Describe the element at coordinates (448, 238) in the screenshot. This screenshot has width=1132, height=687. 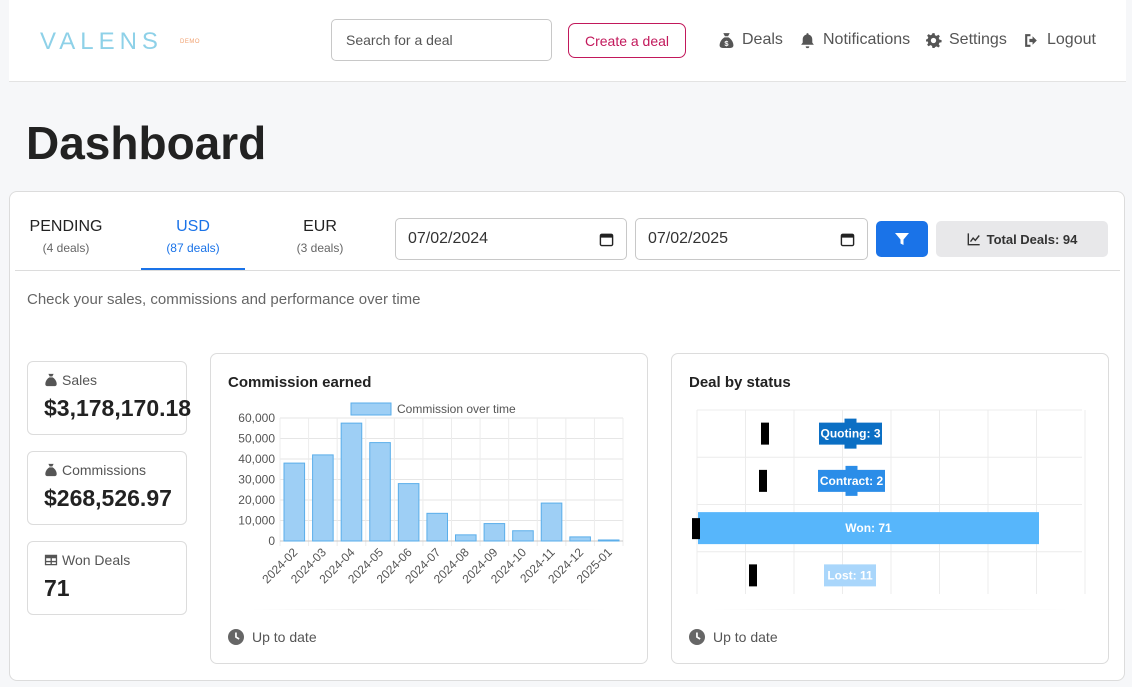
I see `date-from-value: 07/02/2024` at that location.